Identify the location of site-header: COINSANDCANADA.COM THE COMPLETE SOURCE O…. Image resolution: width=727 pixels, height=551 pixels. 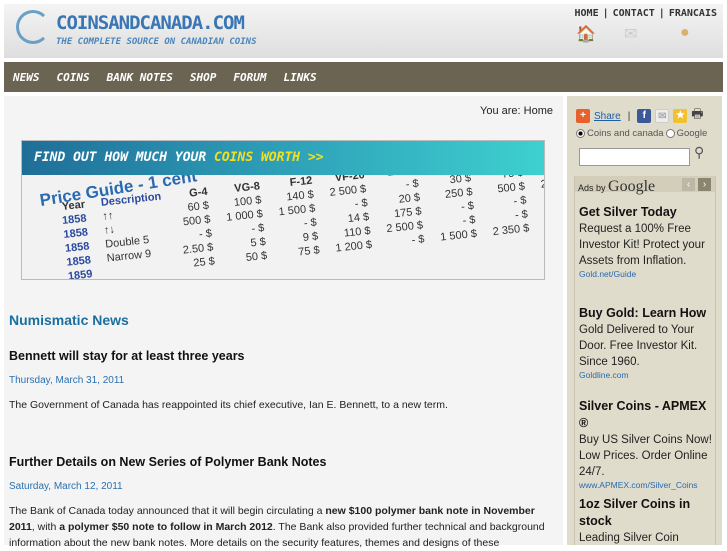
(363, 31).